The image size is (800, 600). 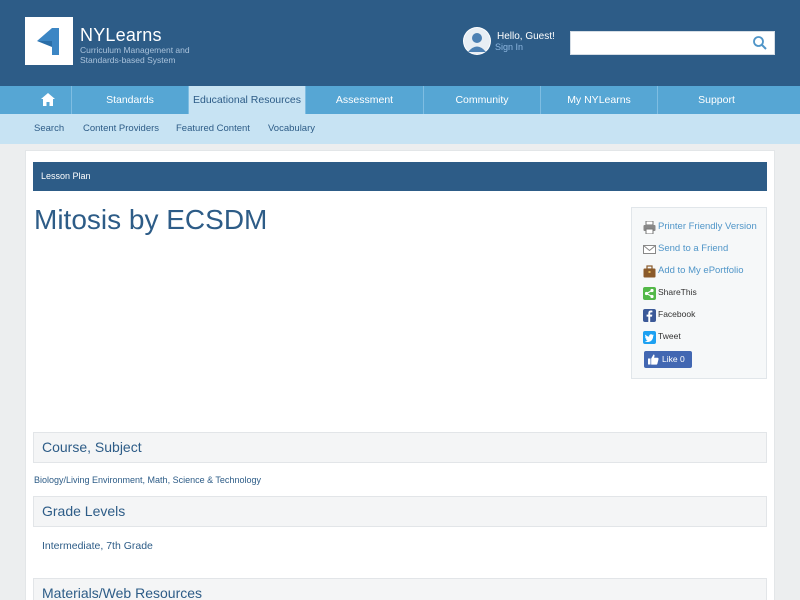 I want to click on nav-support: Support, so click(x=716, y=100).